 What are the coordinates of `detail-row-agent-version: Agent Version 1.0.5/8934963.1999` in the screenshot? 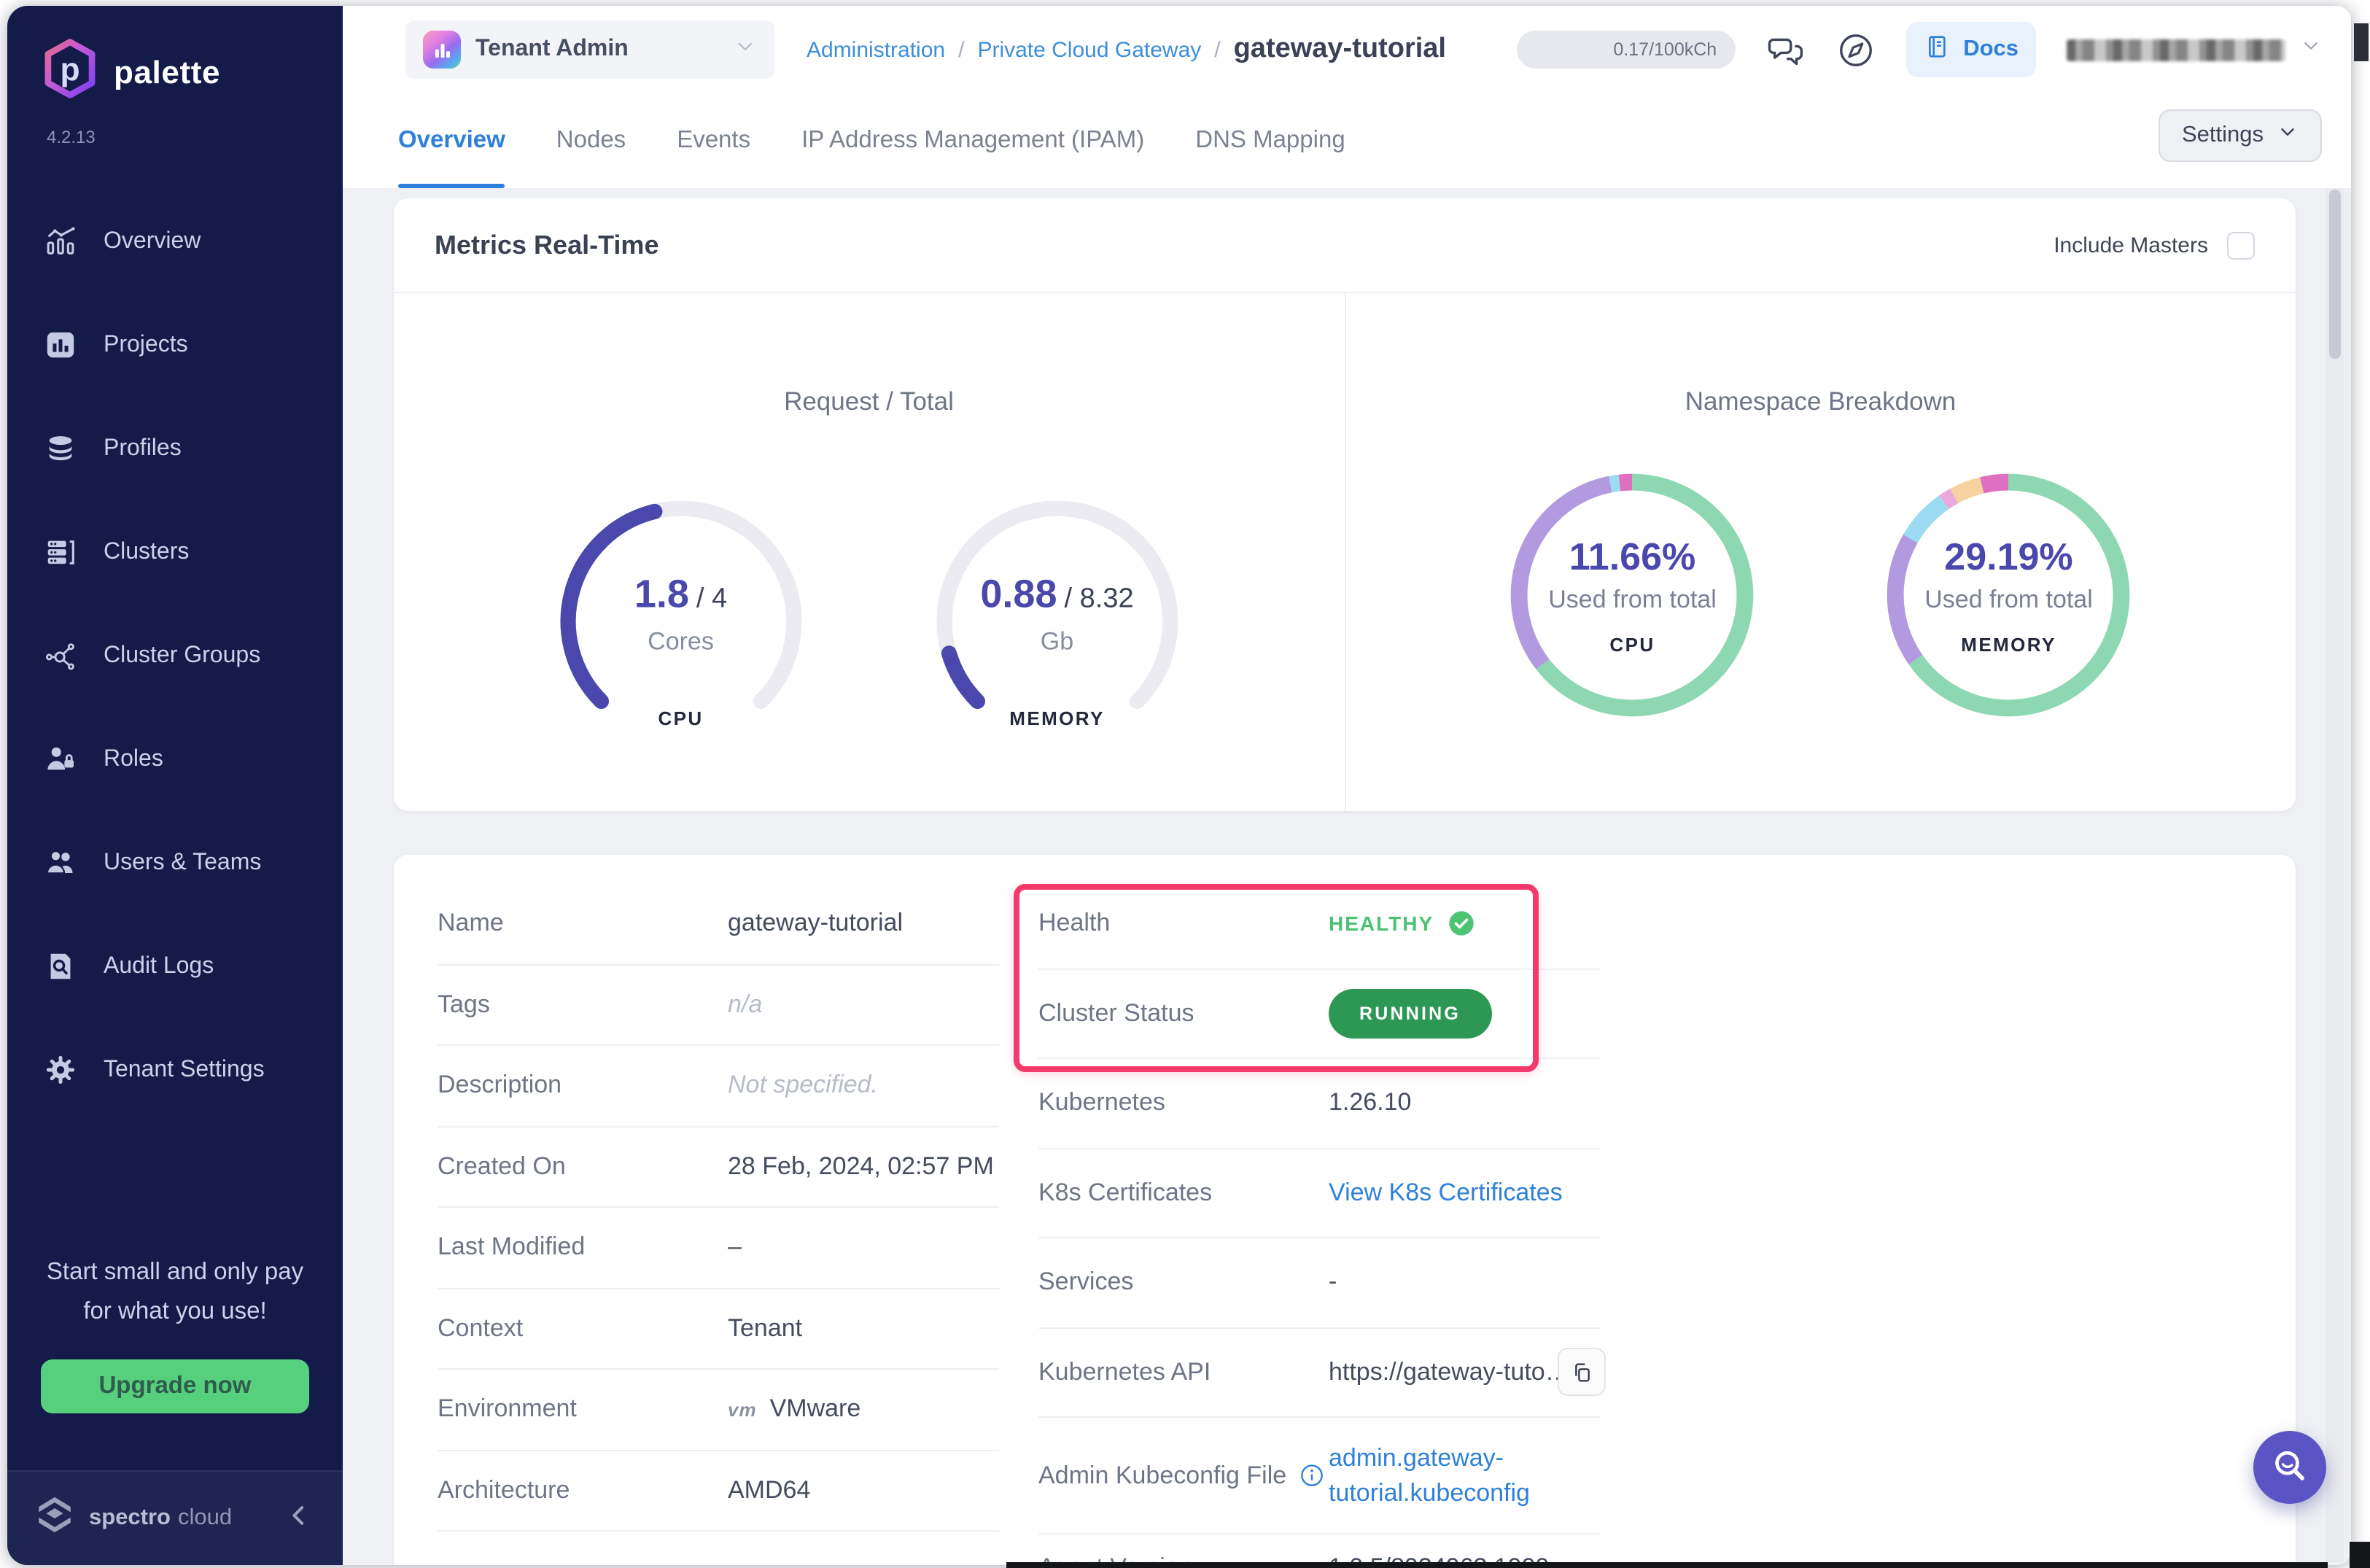 It's located at (1319, 1549).